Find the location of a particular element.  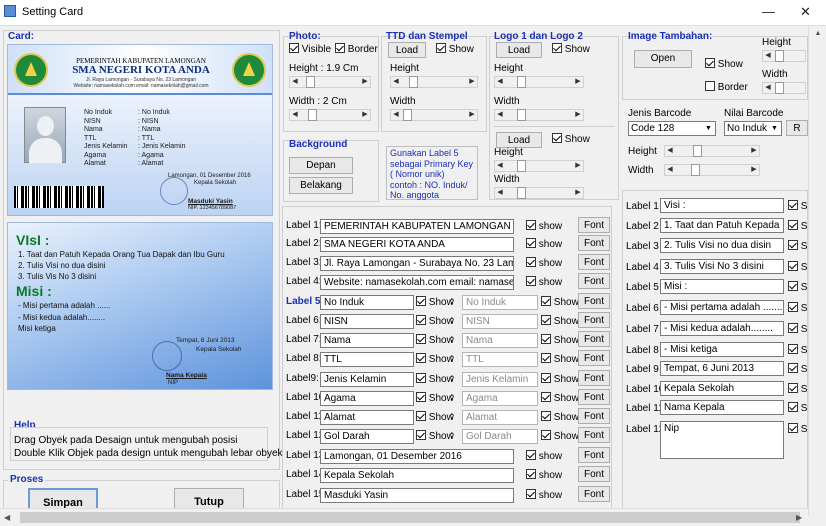

barcode-width-slider: ◀ ▶ is located at coordinates (712, 170).